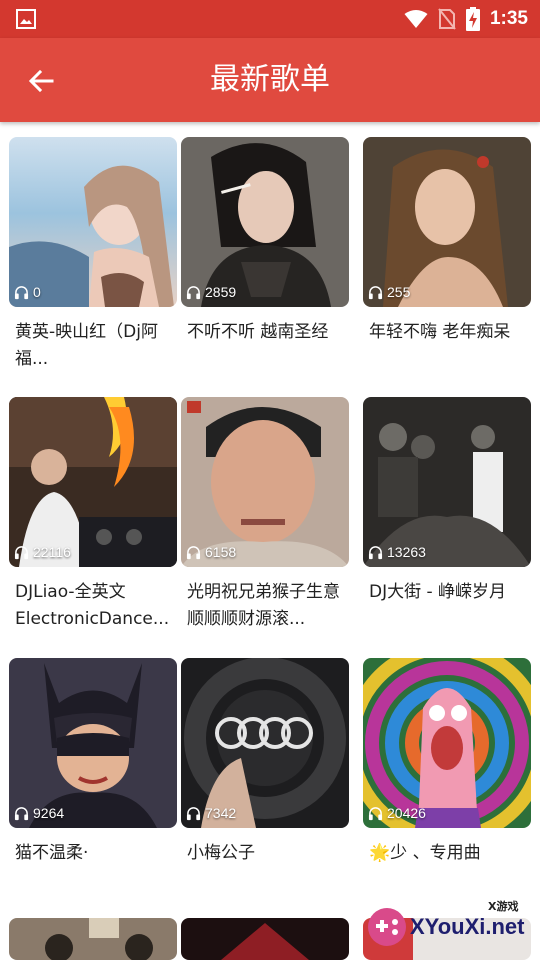  I want to click on playlist-card: 255 年轻不嗨 老年痴呆, so click(447, 256).